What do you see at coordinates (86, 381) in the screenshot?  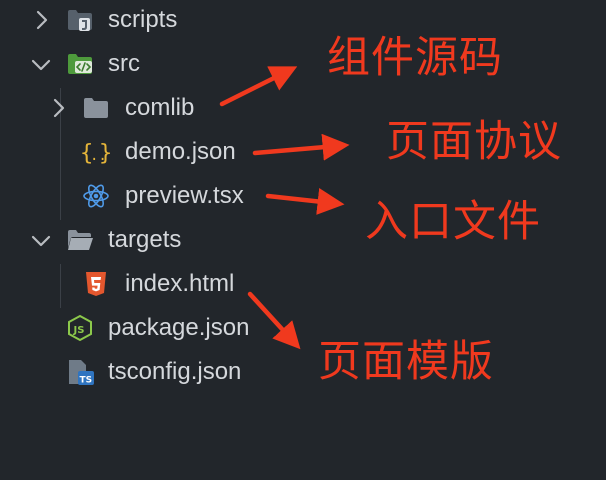 I see `svg-text: TS` at bounding box center [86, 381].